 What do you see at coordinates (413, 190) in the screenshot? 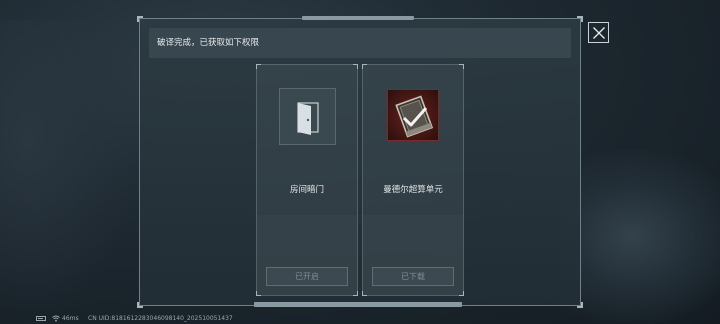
I see `reward-label: 曼德尔超算单元` at bounding box center [413, 190].